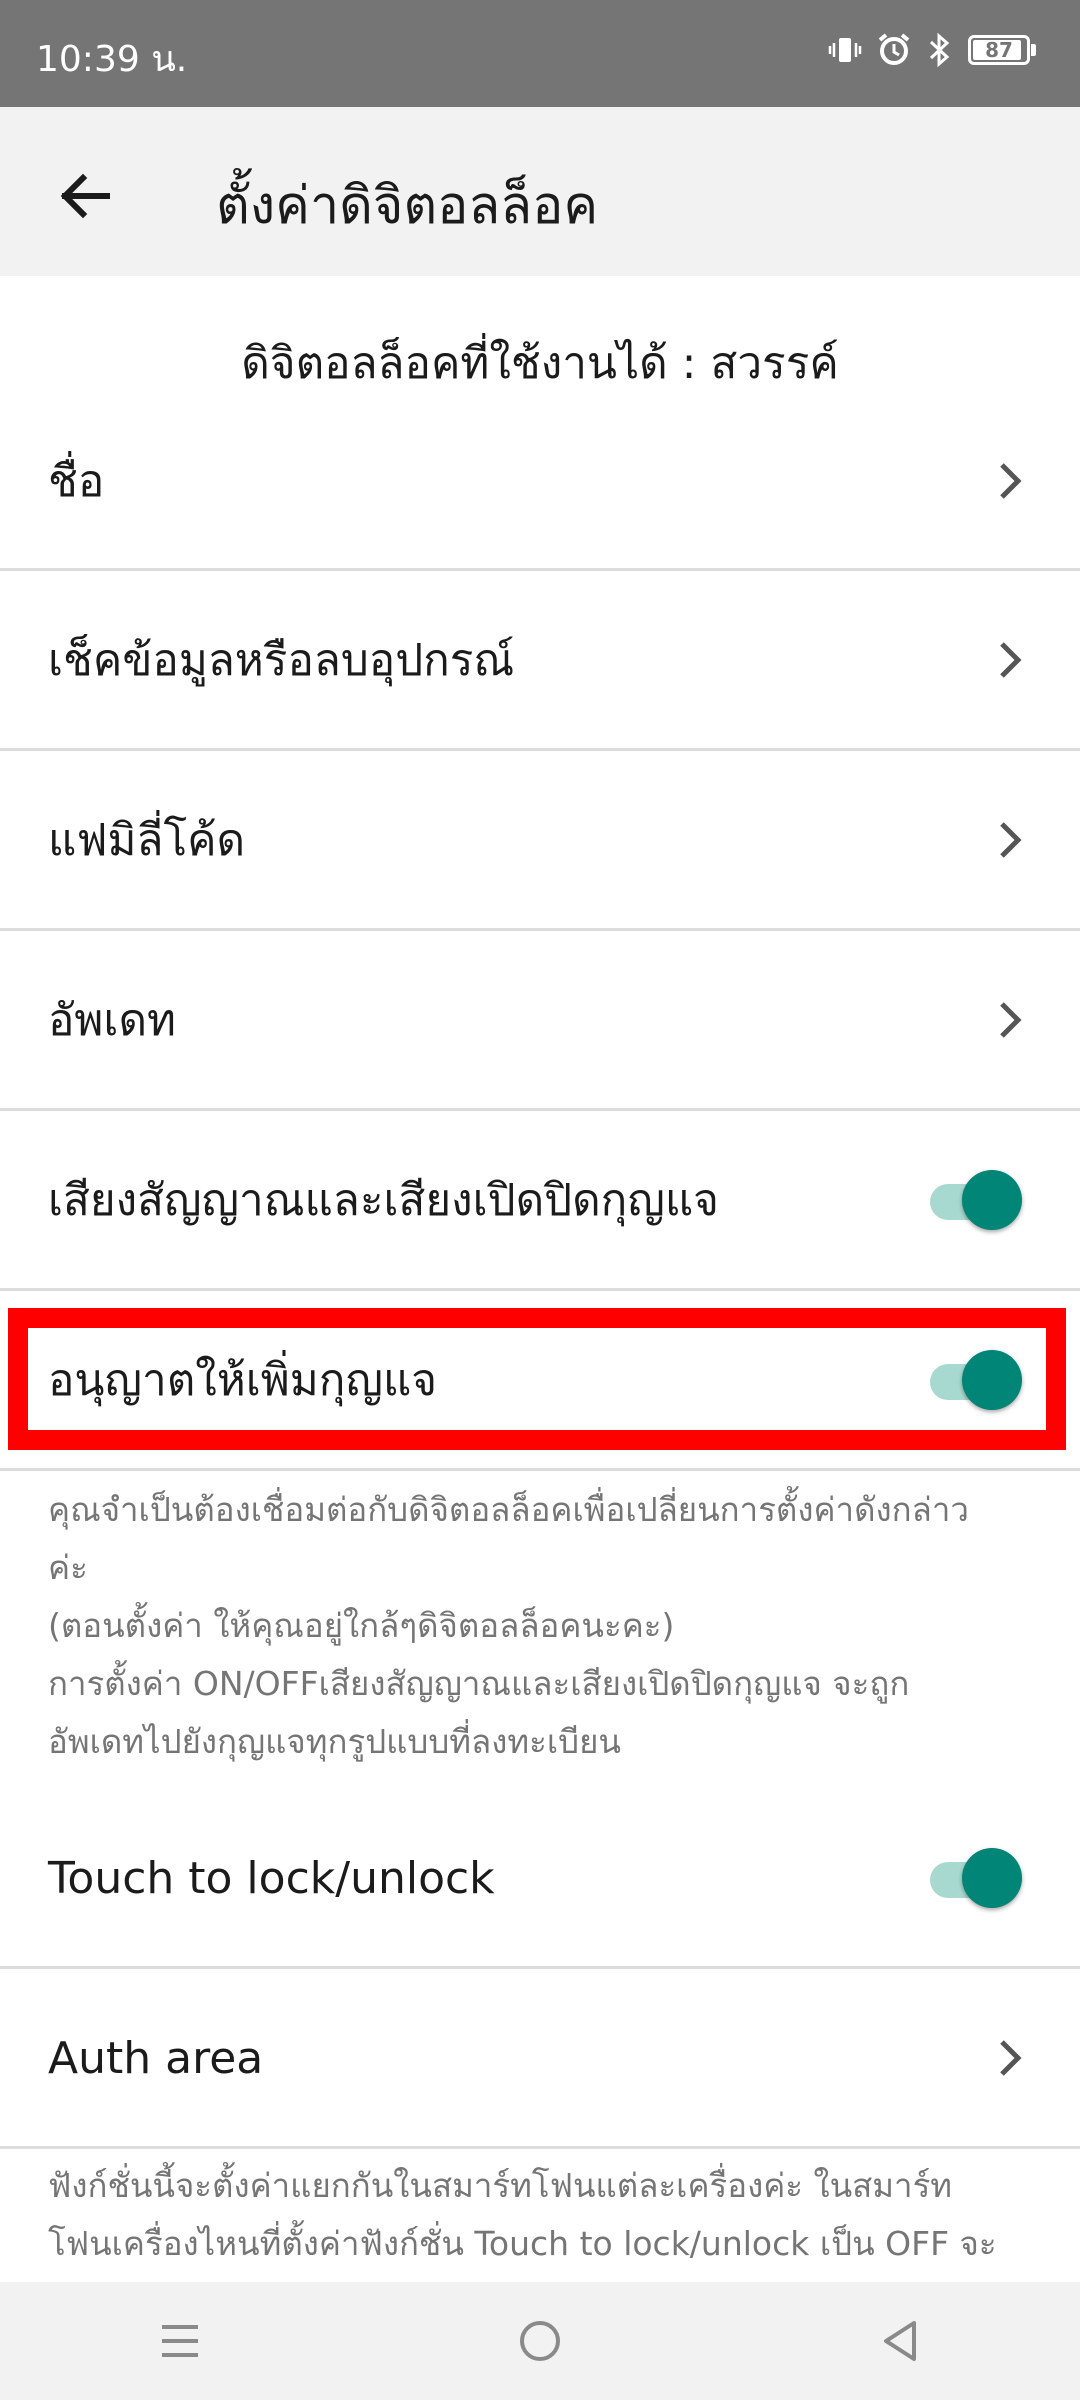  What do you see at coordinates (540, 53) in the screenshot?
I see `status-bar: 10:39 น. 87` at bounding box center [540, 53].